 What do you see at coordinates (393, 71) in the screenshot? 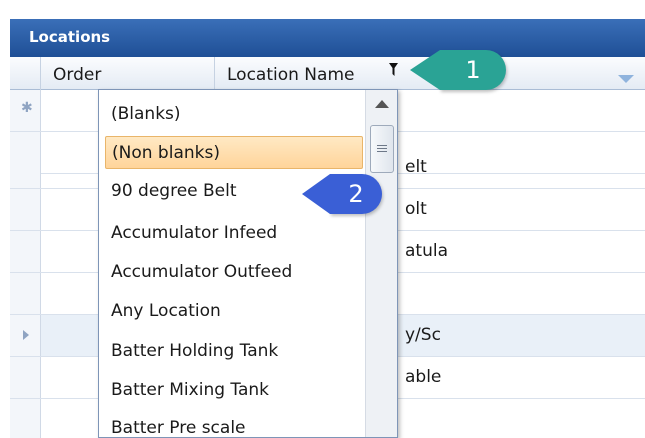
I see `funnel-icon` at bounding box center [393, 71].